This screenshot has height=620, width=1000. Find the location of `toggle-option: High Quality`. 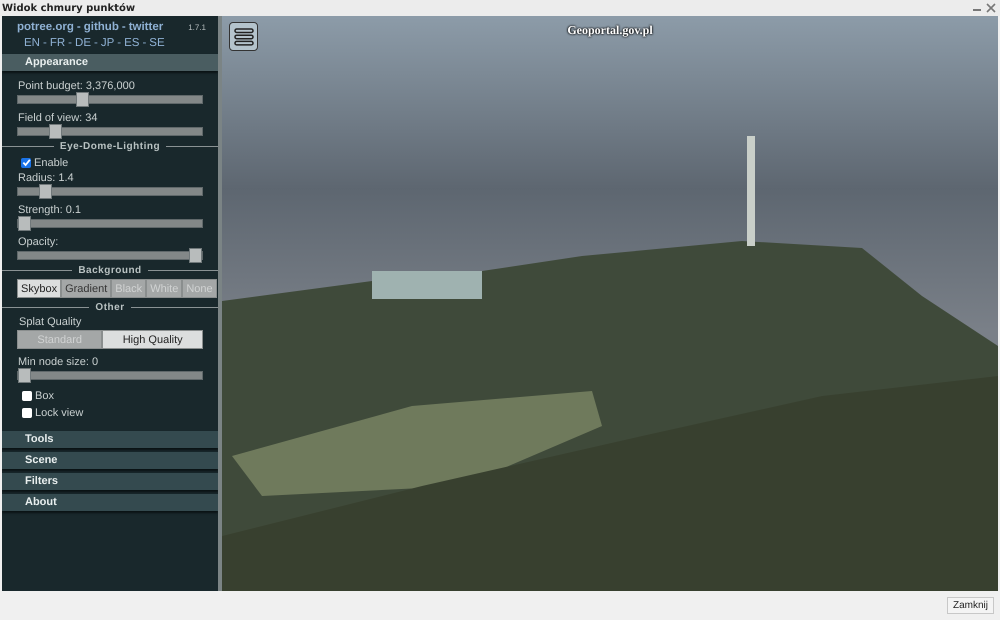

toggle-option: High Quality is located at coordinates (153, 339).